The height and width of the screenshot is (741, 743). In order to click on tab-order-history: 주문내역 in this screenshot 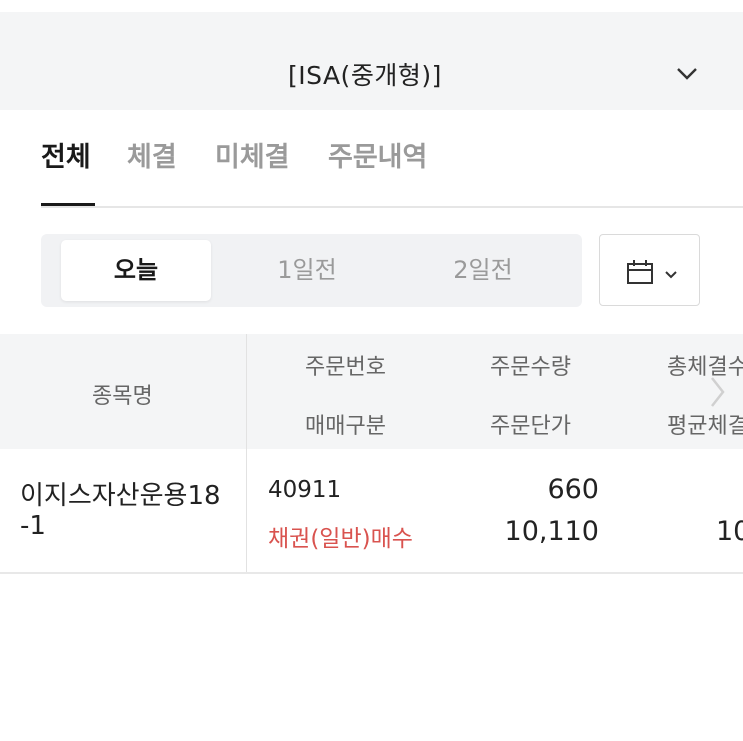, I will do `click(377, 171)`.